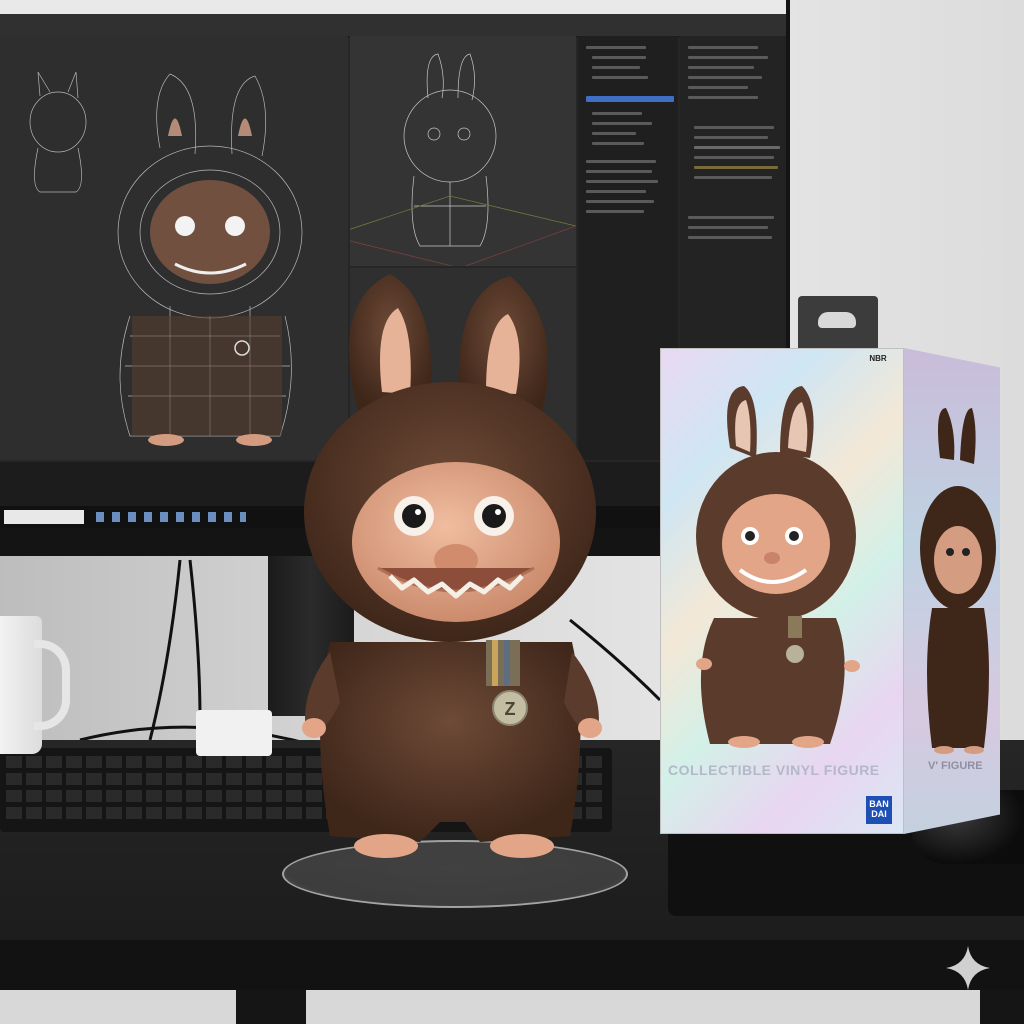 The image size is (1024, 1024). I want to click on brand-logo-line1: BAN, so click(879, 804).